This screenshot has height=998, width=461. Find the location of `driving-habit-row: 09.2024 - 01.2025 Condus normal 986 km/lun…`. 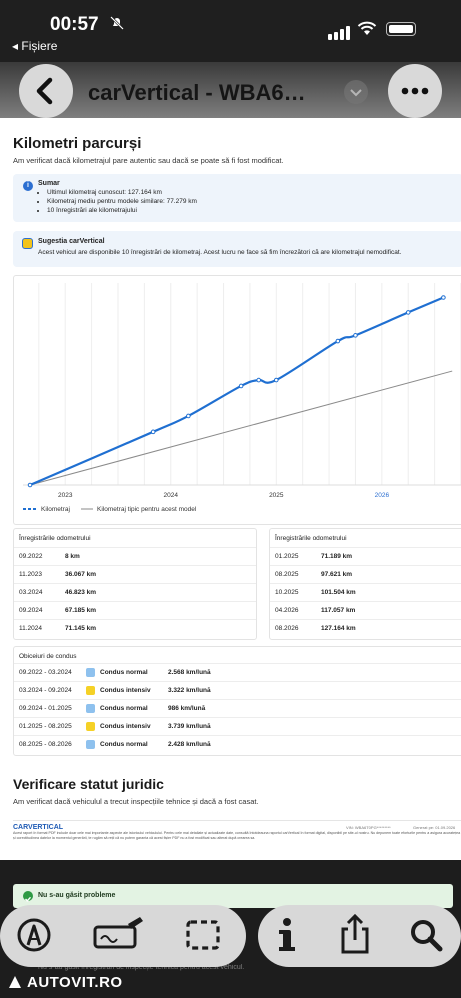

driving-habit-row: 09.2024 - 01.2025 Condus normal 986 km/lun… is located at coordinates (237, 708).